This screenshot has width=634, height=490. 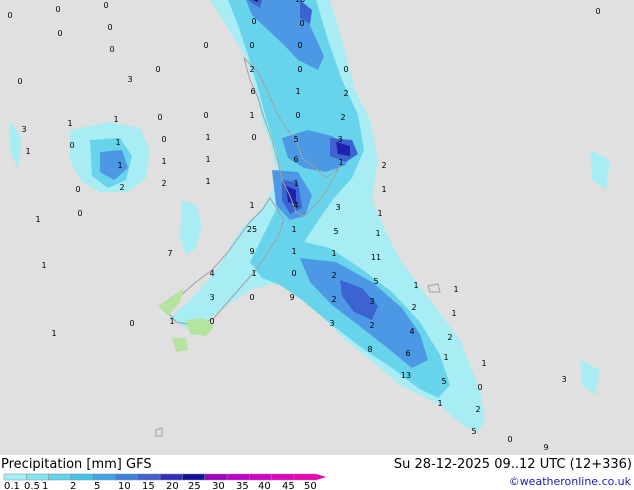 What do you see at coordinates (148, 485) in the screenshot?
I see `color-scale-label: 15` at bounding box center [148, 485].